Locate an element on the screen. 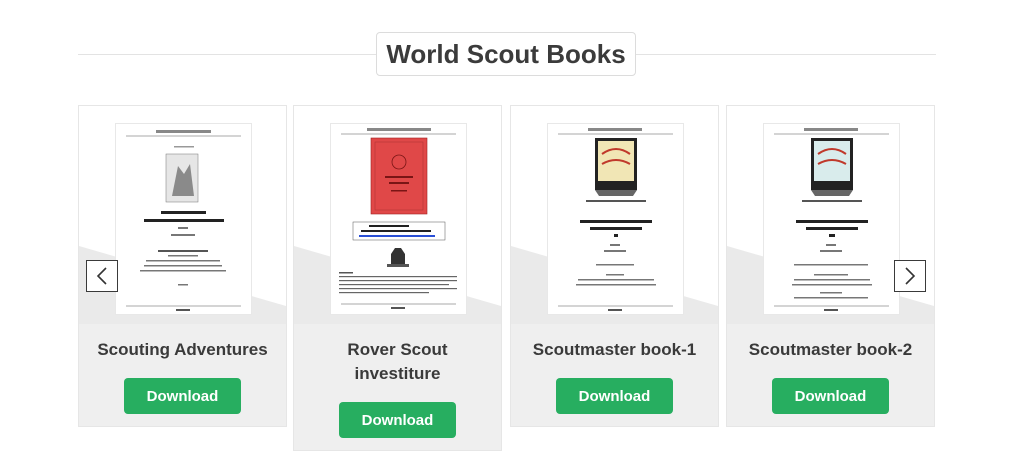 Image resolution: width=1018 pixels, height=470 pixels. carousel-next-button is located at coordinates (910, 276).